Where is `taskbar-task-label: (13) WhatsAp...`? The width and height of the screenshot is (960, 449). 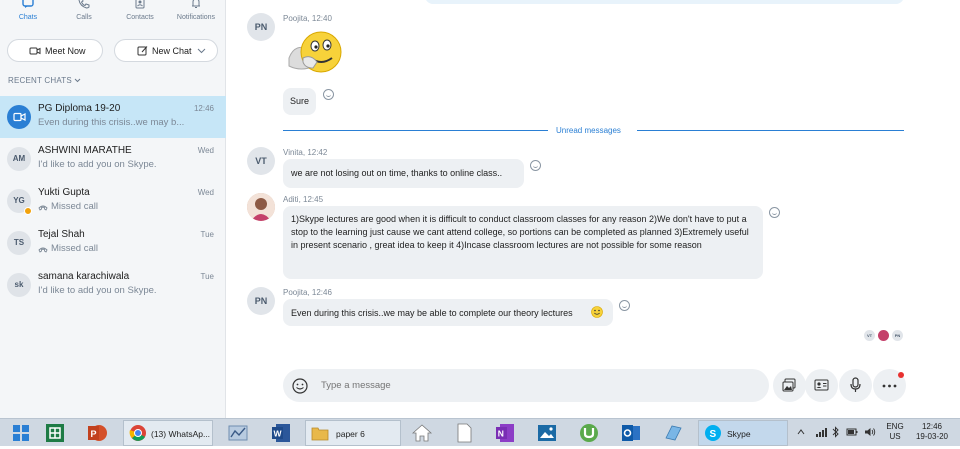 taskbar-task-label: (13) WhatsAp... is located at coordinates (181, 434).